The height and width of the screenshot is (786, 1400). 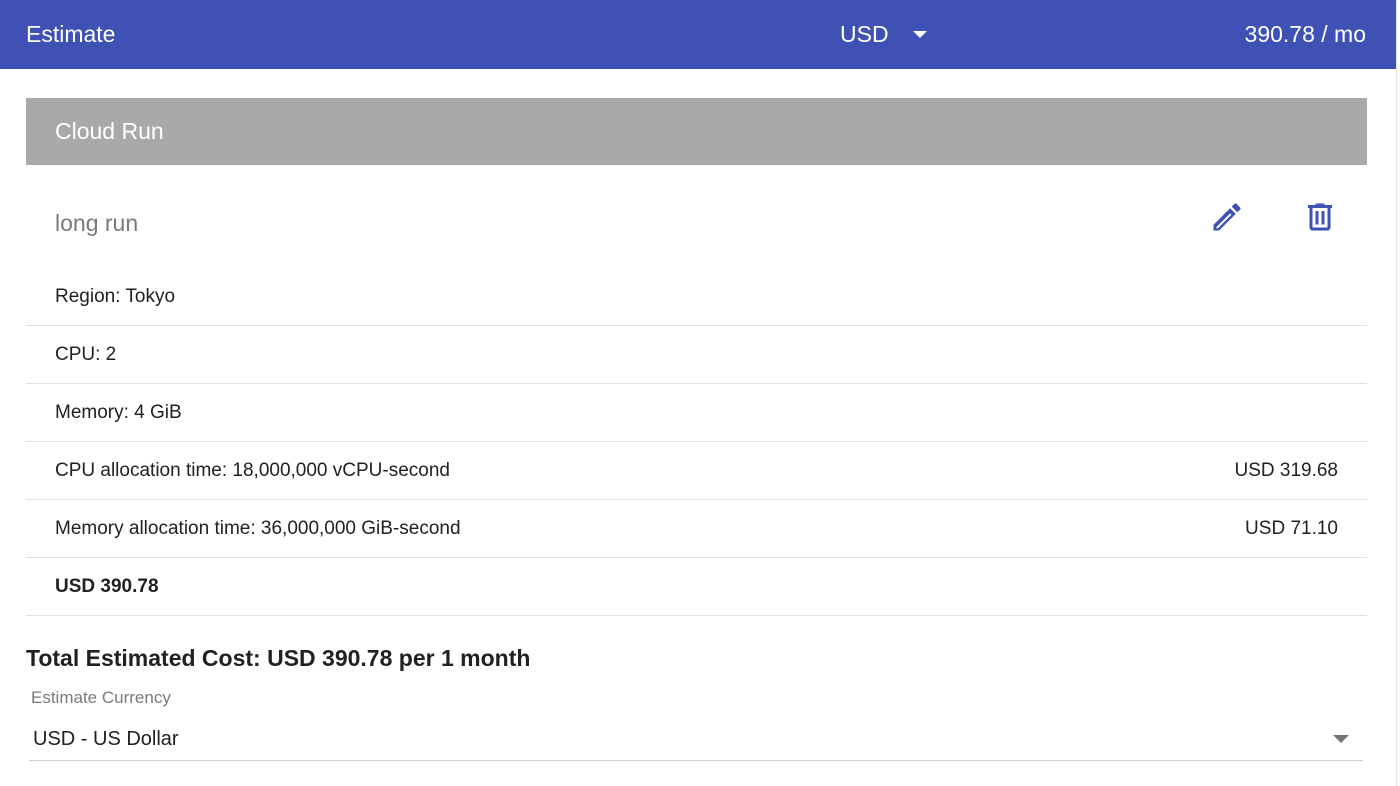 What do you see at coordinates (106, 738) in the screenshot?
I see `currency-select-value: USD - US Dollar` at bounding box center [106, 738].